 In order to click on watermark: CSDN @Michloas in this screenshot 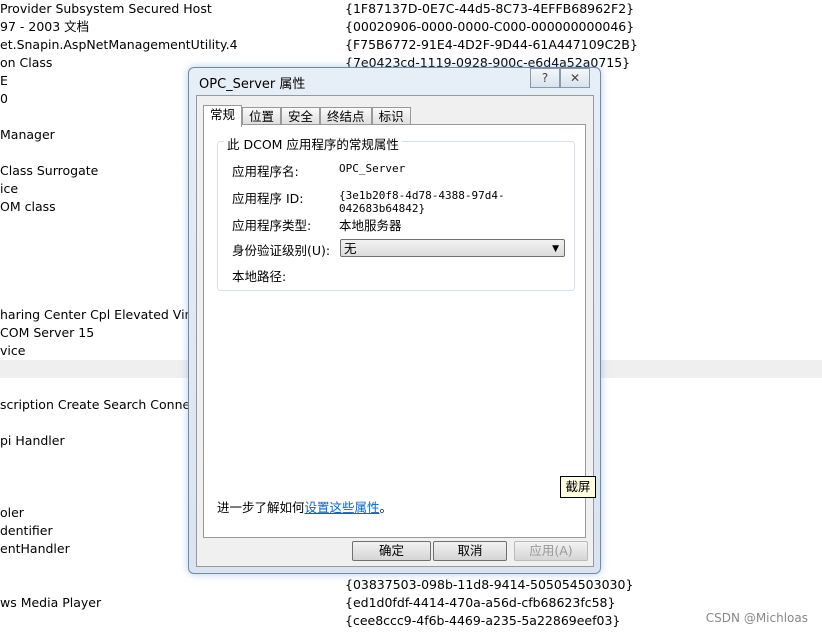, I will do `click(756, 618)`.